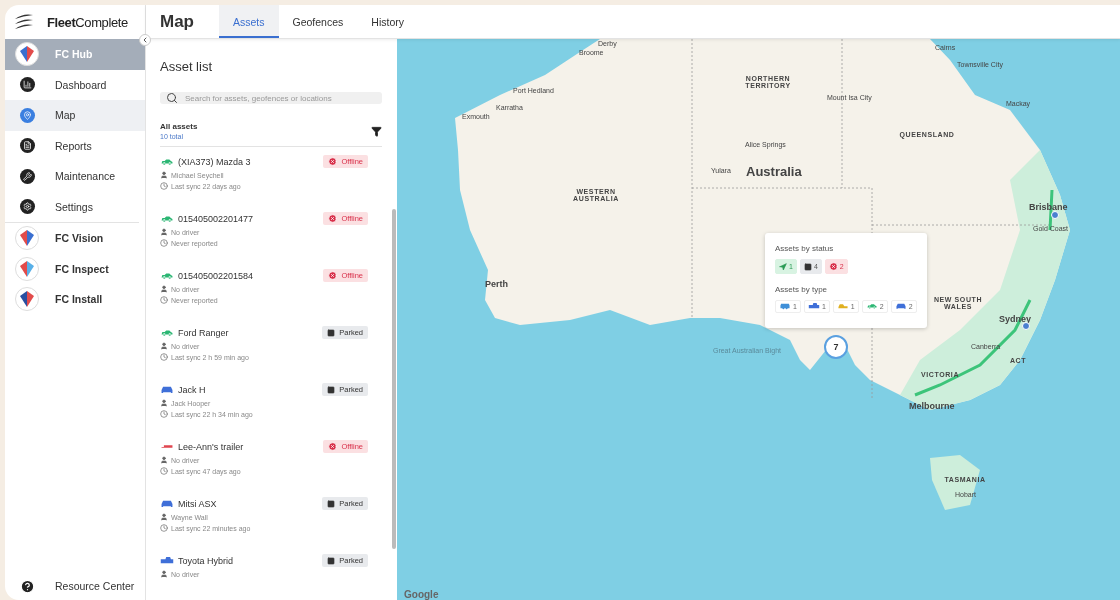  What do you see at coordinates (805, 248) in the screenshot?
I see `popup-heading: Assets by status` at bounding box center [805, 248].